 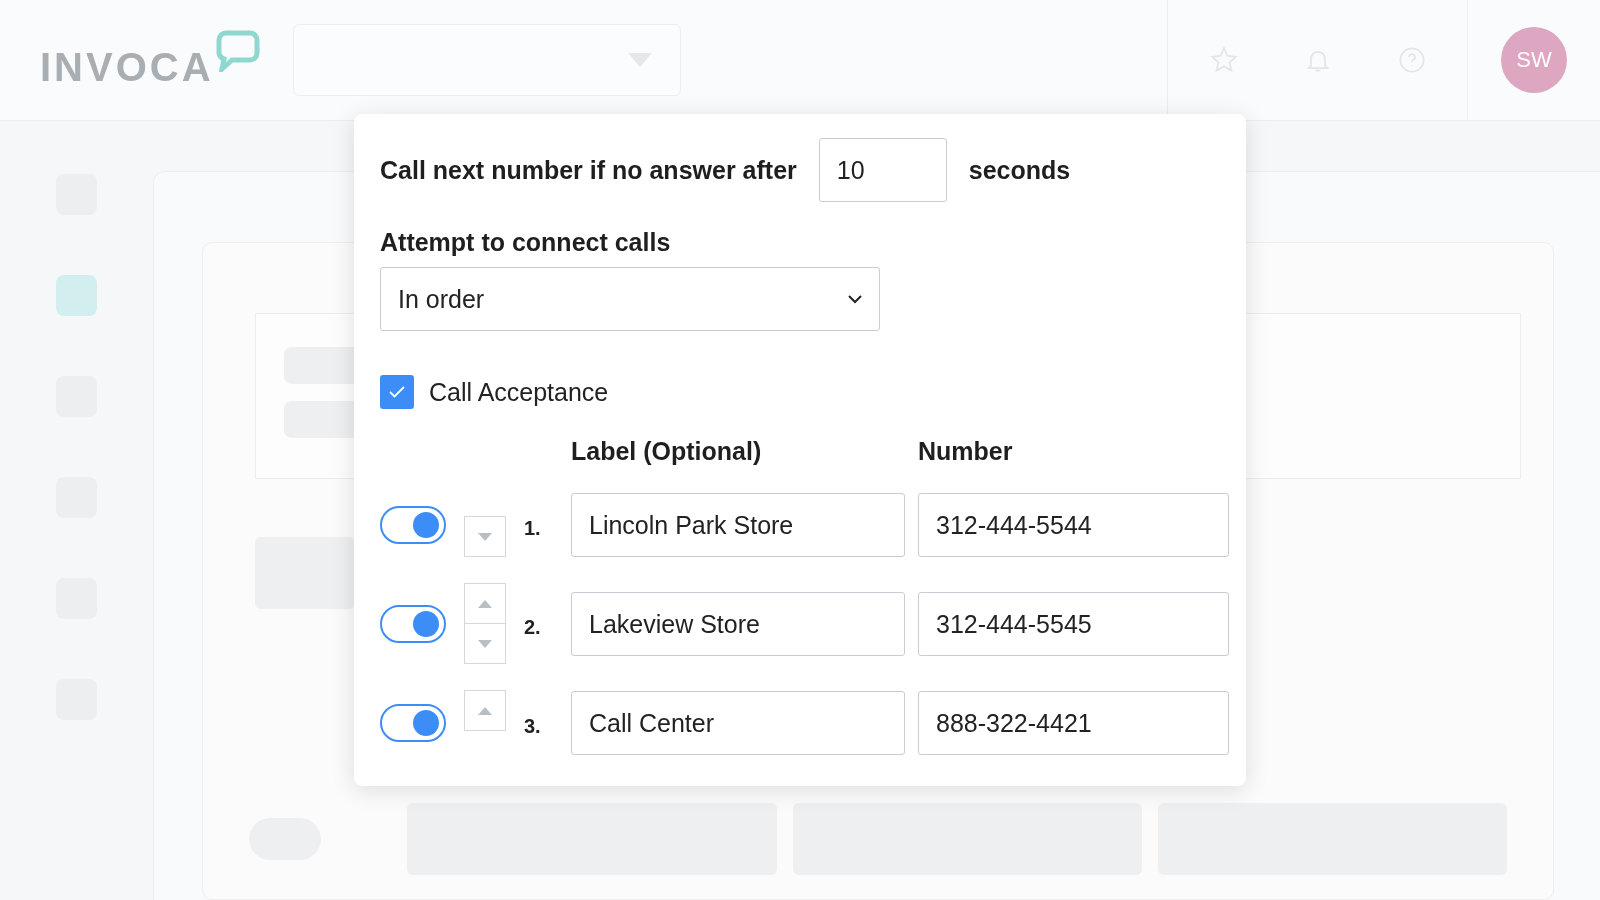 What do you see at coordinates (532, 726) in the screenshot?
I see `row-number: 3.` at bounding box center [532, 726].